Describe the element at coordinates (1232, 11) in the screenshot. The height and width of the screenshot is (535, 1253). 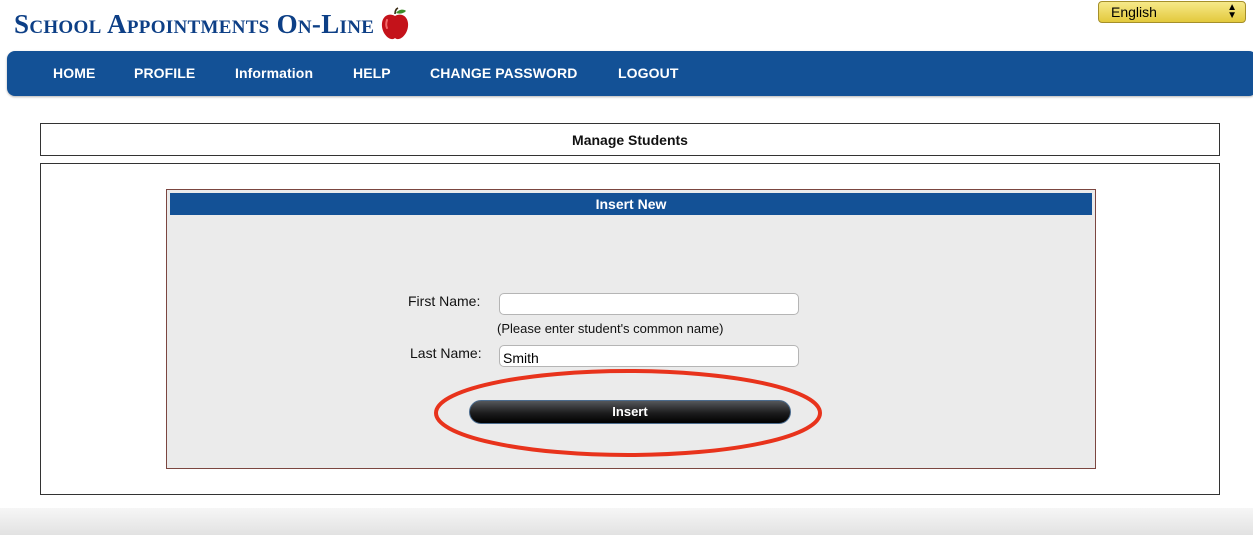
I see `select-arrows-icon: ▲ ▼` at that location.